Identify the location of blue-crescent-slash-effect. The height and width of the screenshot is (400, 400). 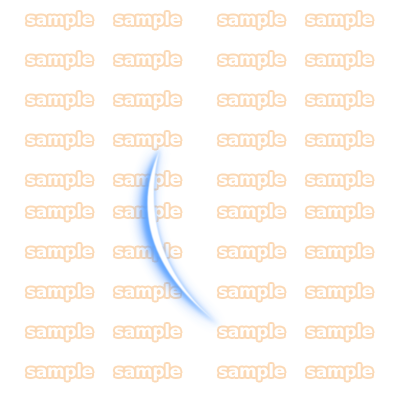
(180, 237).